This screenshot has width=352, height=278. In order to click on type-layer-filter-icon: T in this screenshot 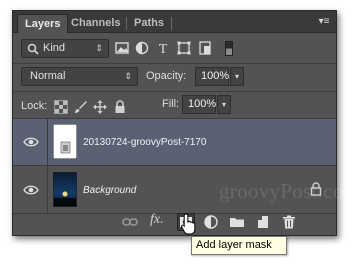, I will do `click(163, 48)`.